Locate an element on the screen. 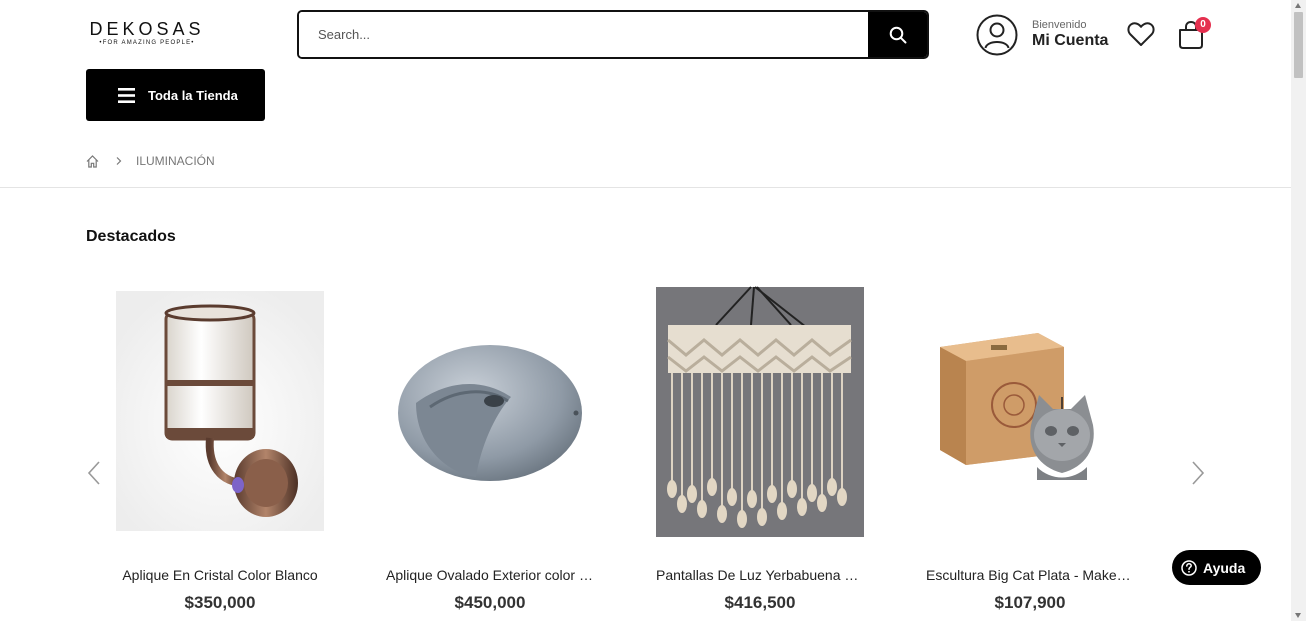 Image resolution: width=1306 pixels, height=621 pixels. logo: DEKOSAS •FOR AMAZING PEOPLE• is located at coordinates (147, 32).